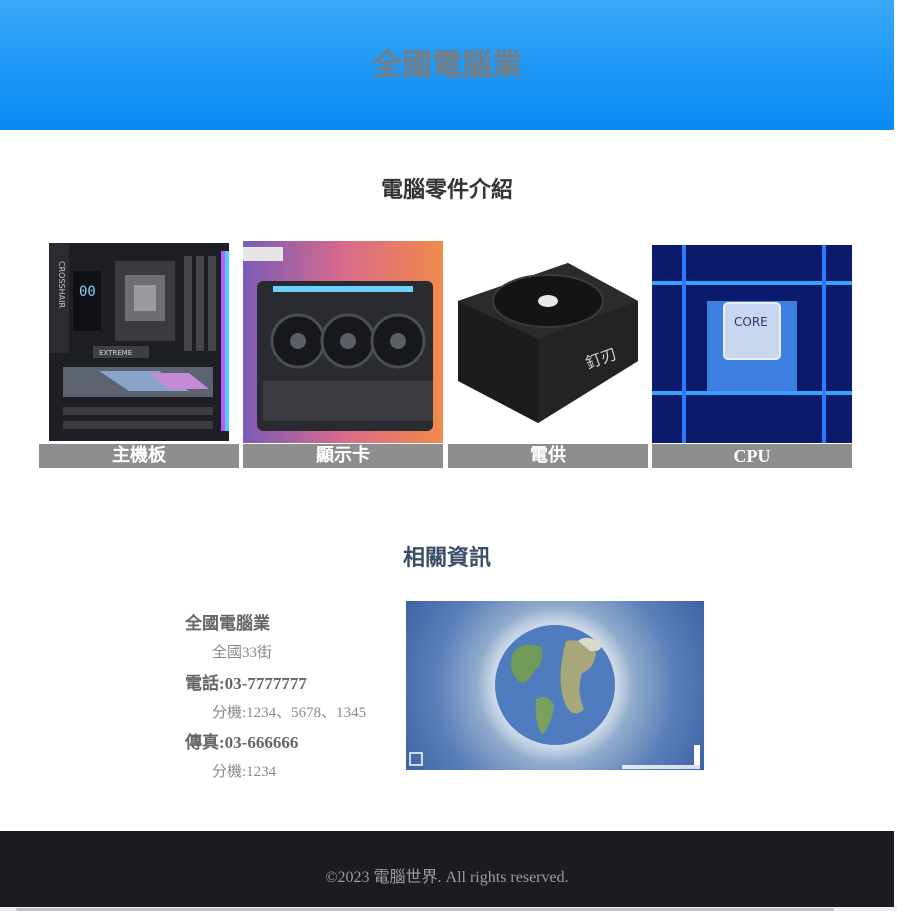 This screenshot has height=911, width=897. What do you see at coordinates (548, 342) in the screenshot?
I see `power-supply-image: 釘刃` at bounding box center [548, 342].